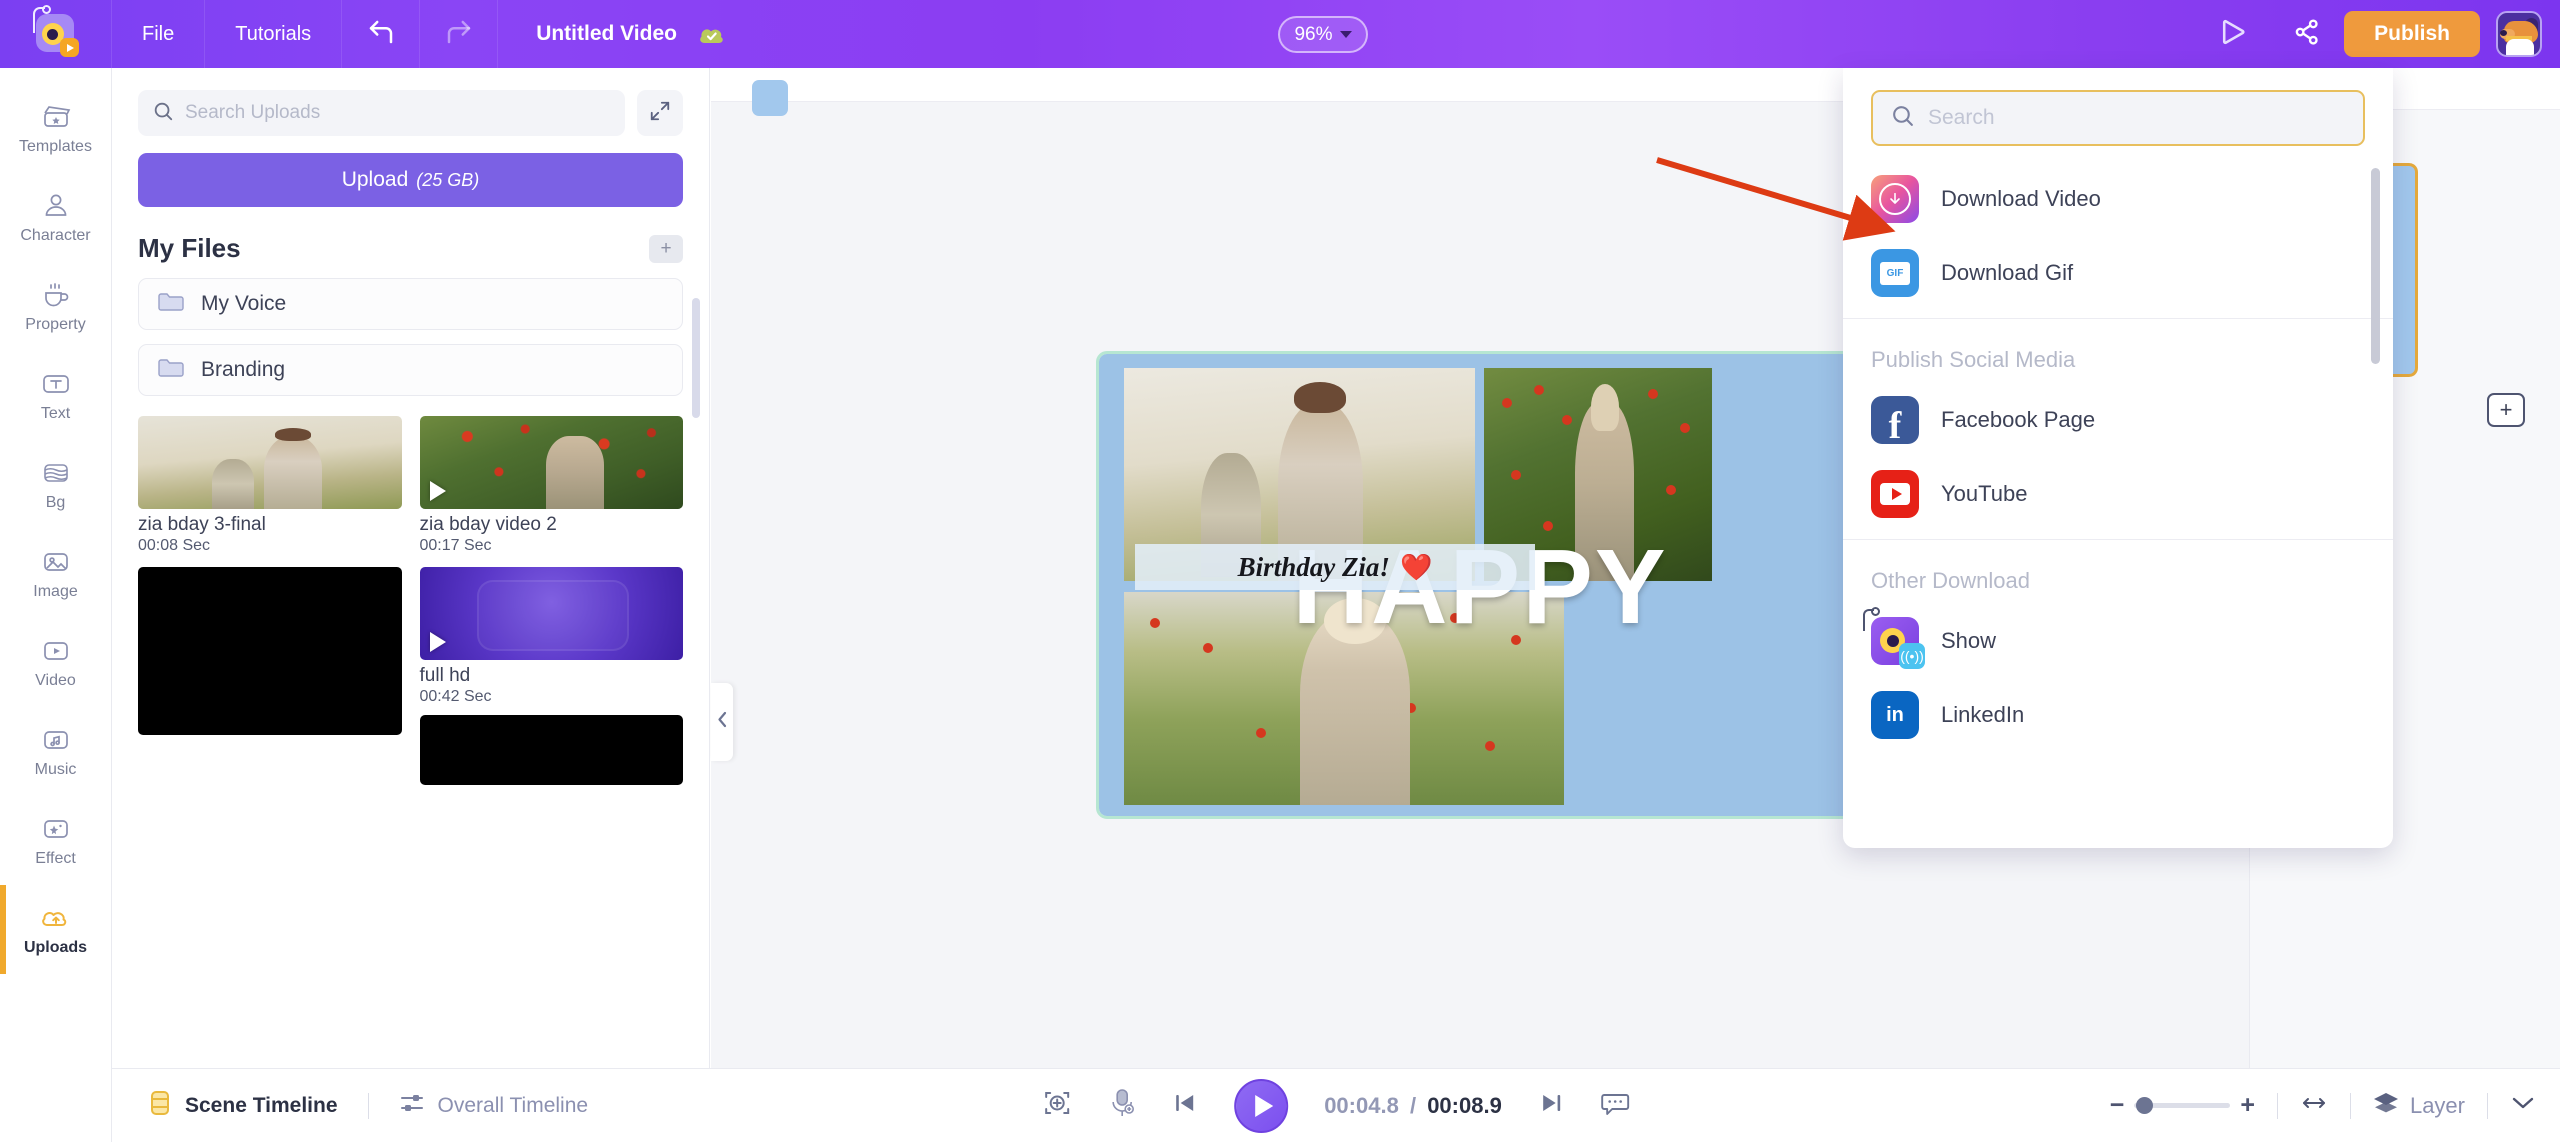  Describe the element at coordinates (410, 370) in the screenshot. I see `folder-branding: Branding` at that location.